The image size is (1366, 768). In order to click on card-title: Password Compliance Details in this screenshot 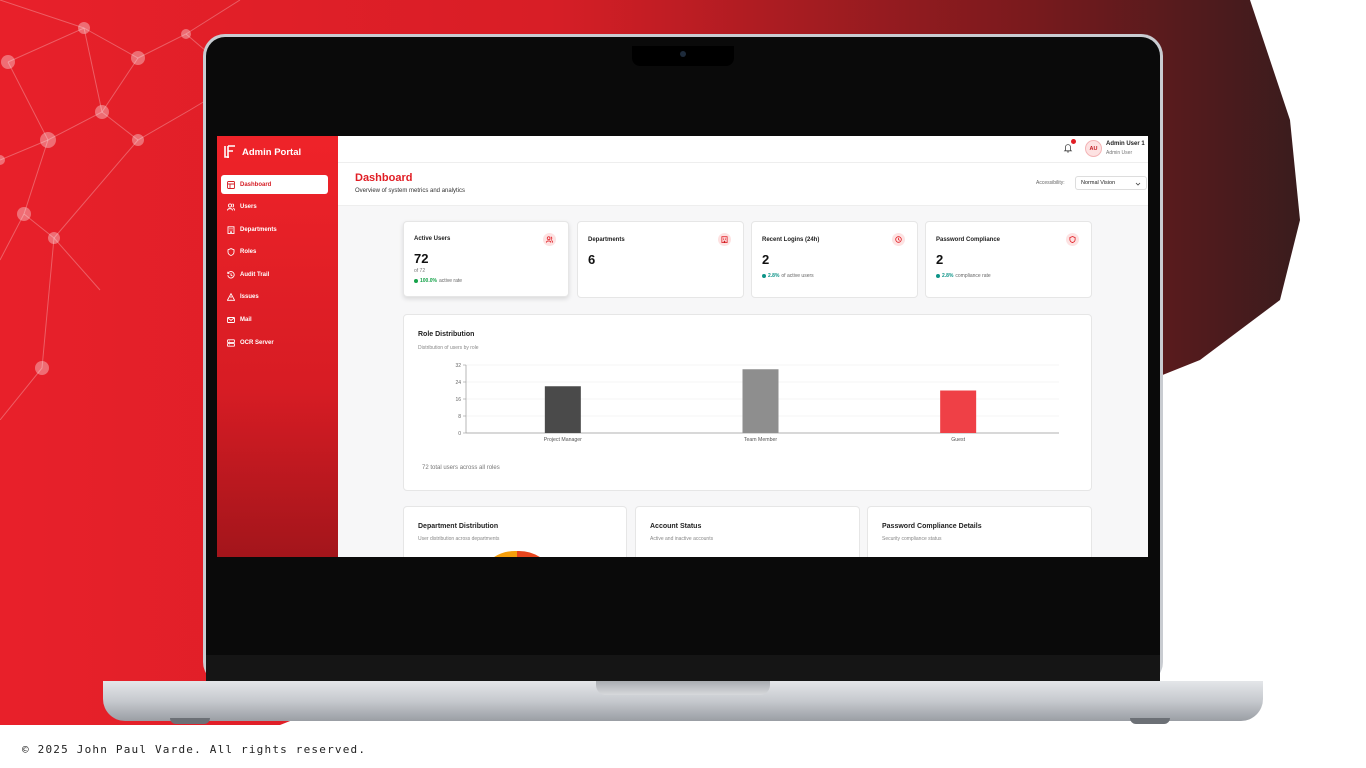, I will do `click(932, 526)`.